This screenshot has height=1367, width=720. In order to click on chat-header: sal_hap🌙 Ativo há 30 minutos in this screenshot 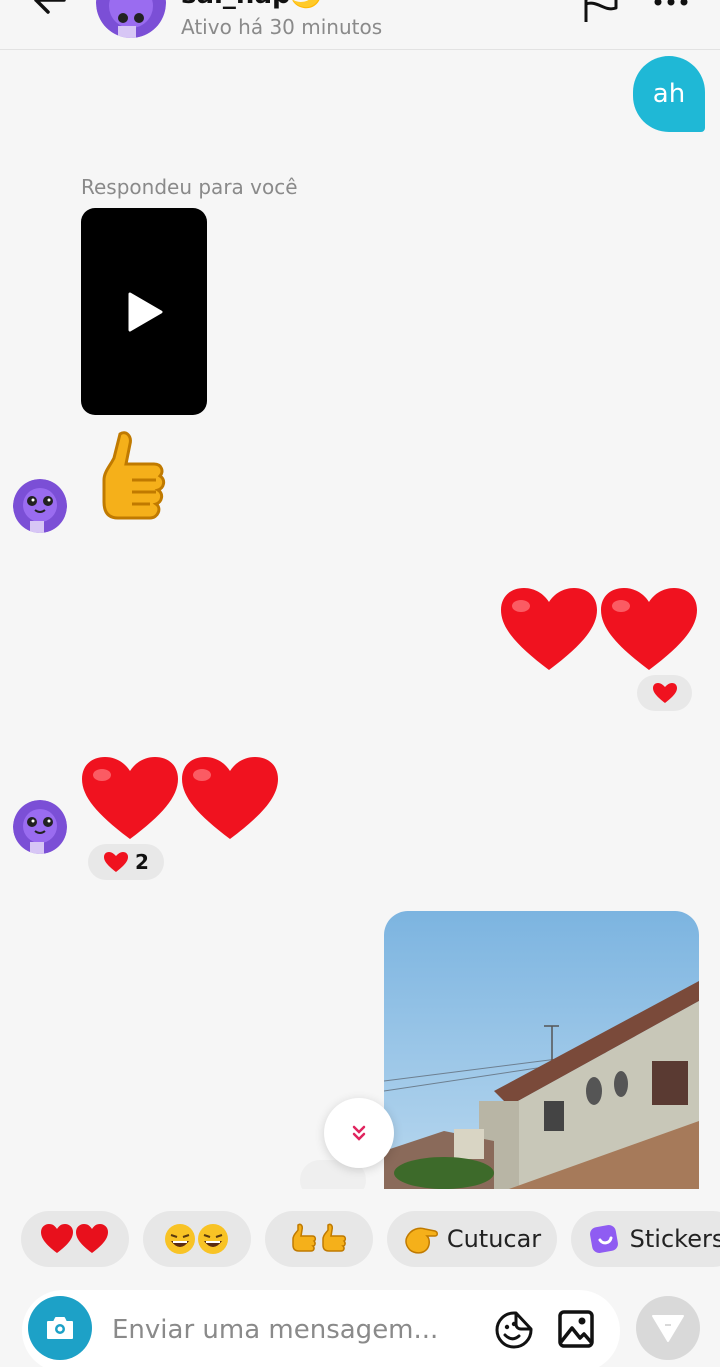, I will do `click(360, 25)`.